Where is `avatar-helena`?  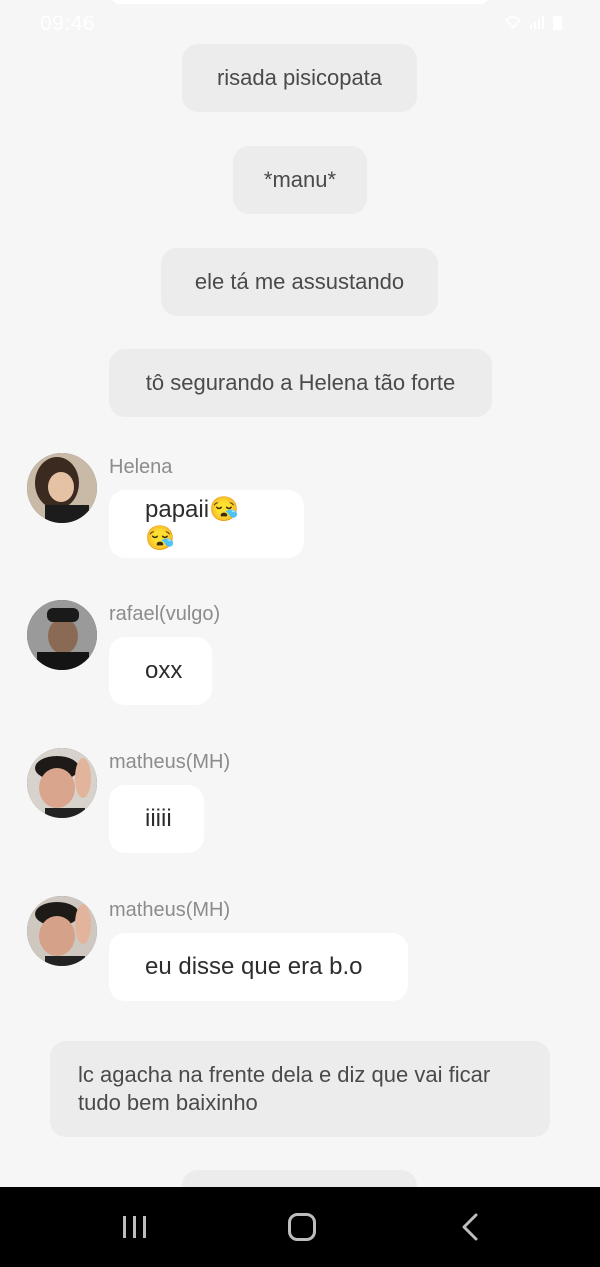 avatar-helena is located at coordinates (62, 488).